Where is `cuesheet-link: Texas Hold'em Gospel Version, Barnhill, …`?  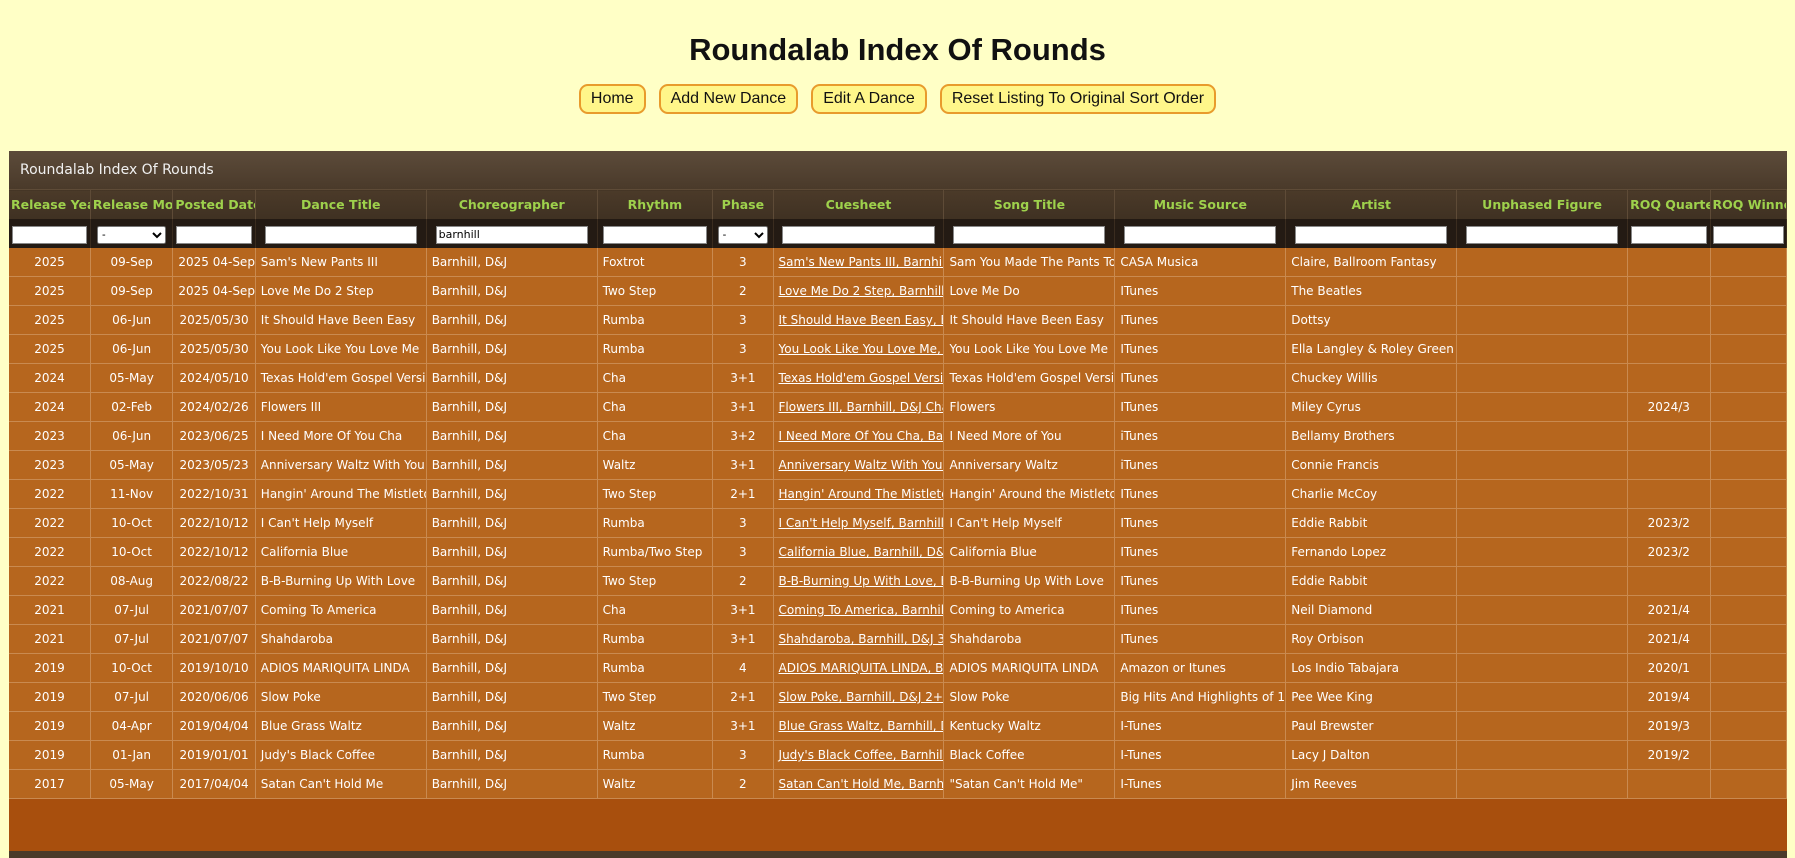 cuesheet-link: Texas Hold'em Gospel Version, Barnhill, … is located at coordinates (861, 378).